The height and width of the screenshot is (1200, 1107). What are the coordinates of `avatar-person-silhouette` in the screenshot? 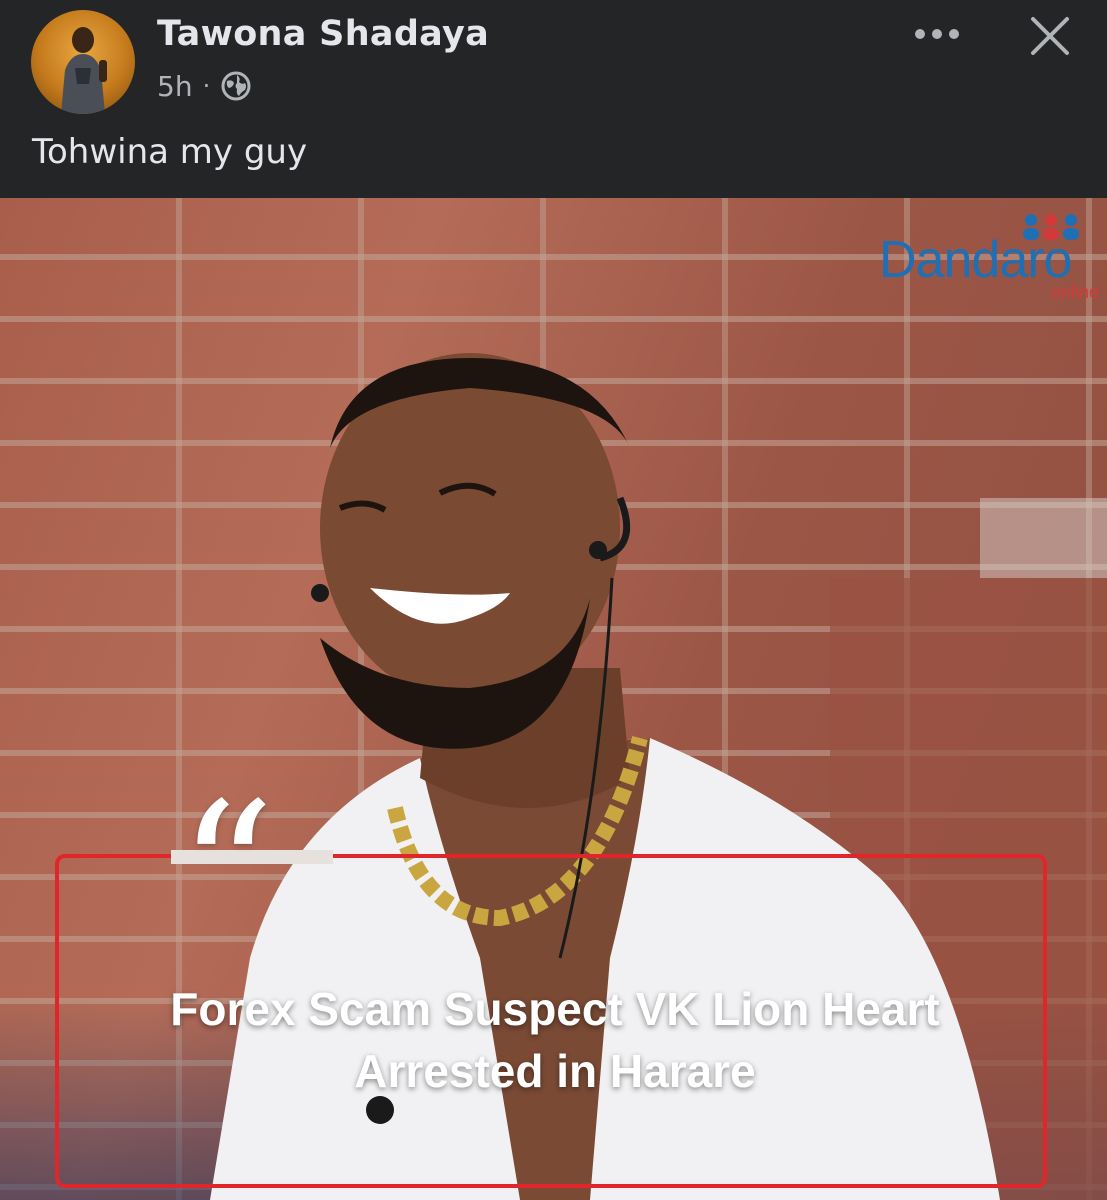 It's located at (84, 70).